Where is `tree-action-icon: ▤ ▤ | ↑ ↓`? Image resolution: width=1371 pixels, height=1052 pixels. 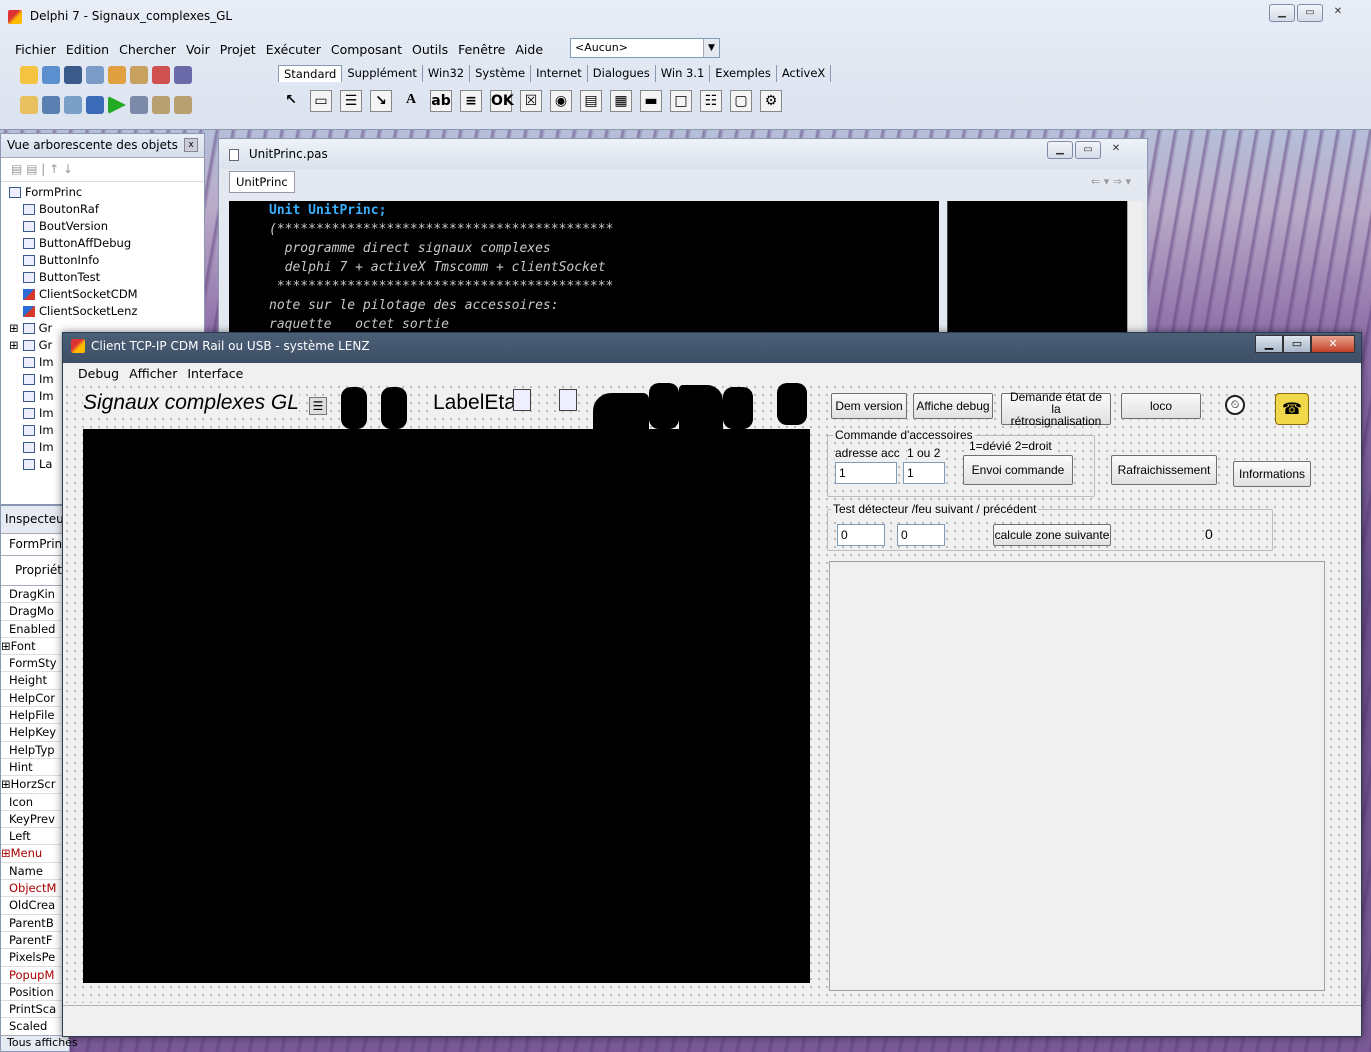 tree-action-icon: ▤ ▤ | ↑ ↓ is located at coordinates (42, 169).